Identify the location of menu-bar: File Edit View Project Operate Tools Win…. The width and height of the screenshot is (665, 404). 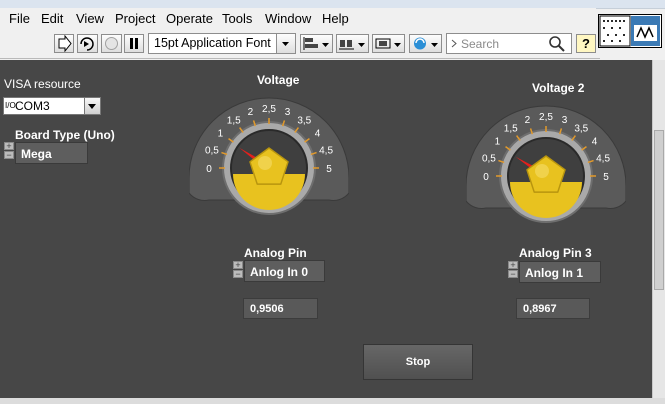
(298, 19).